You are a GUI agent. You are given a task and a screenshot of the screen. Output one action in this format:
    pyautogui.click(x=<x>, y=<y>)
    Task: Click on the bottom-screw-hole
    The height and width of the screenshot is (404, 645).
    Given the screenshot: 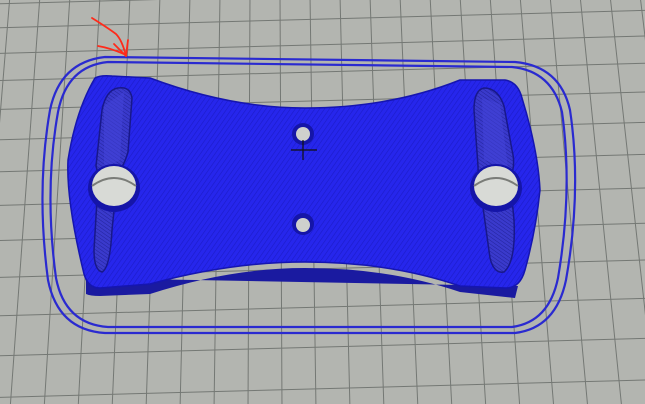 What is the action you would take?
    pyautogui.click(x=303, y=224)
    